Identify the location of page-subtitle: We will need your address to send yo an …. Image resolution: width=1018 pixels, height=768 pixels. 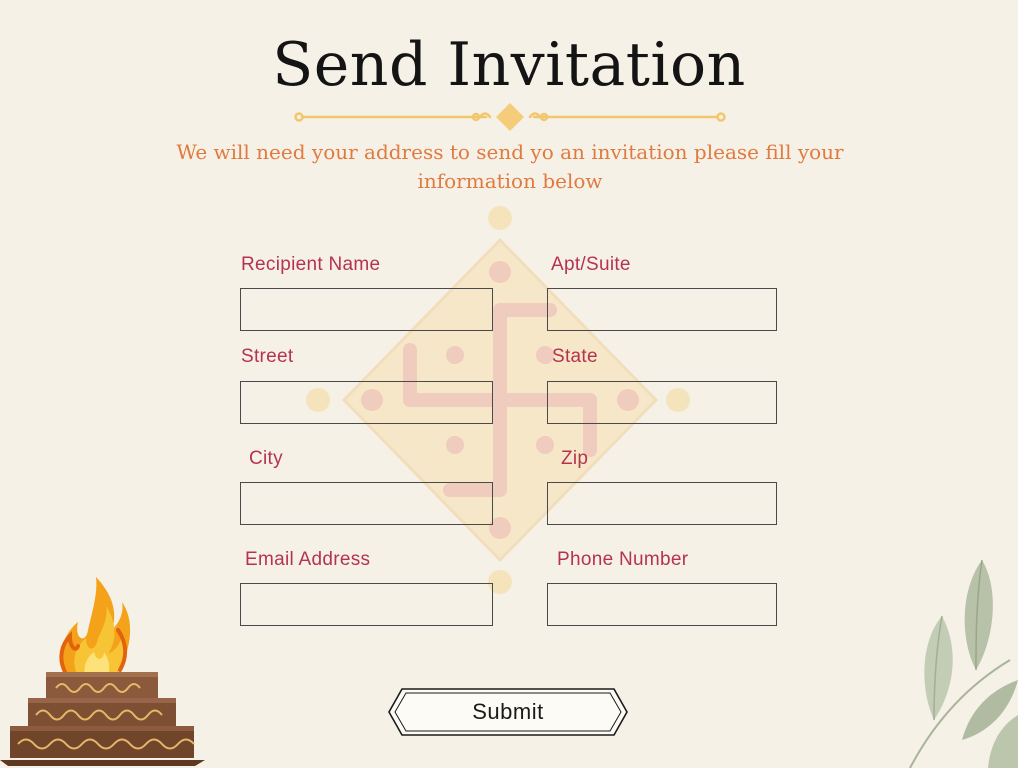
(510, 167).